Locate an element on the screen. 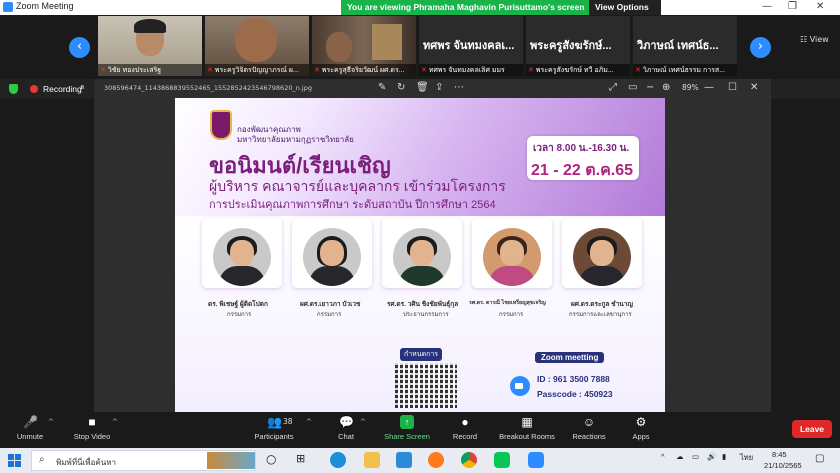 This screenshot has height=473, width=840. network-icon: ▭ is located at coordinates (695, 456).